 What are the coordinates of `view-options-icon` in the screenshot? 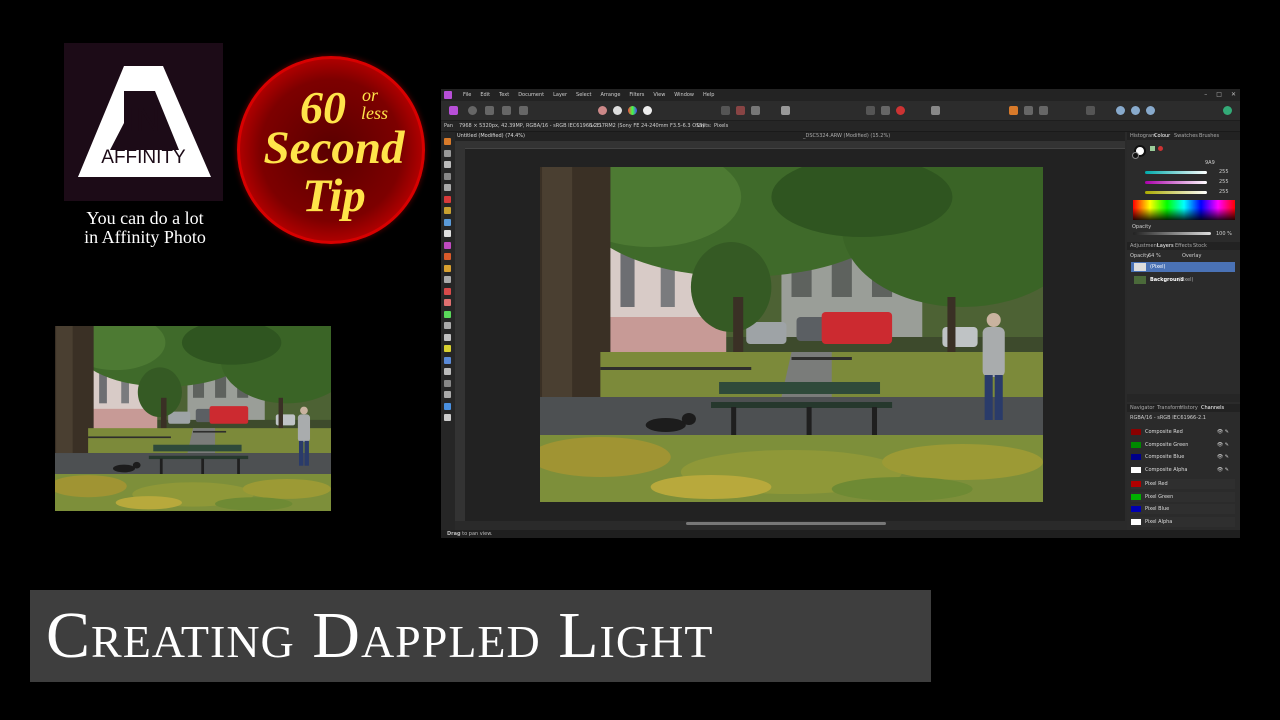 It's located at (1120, 110).